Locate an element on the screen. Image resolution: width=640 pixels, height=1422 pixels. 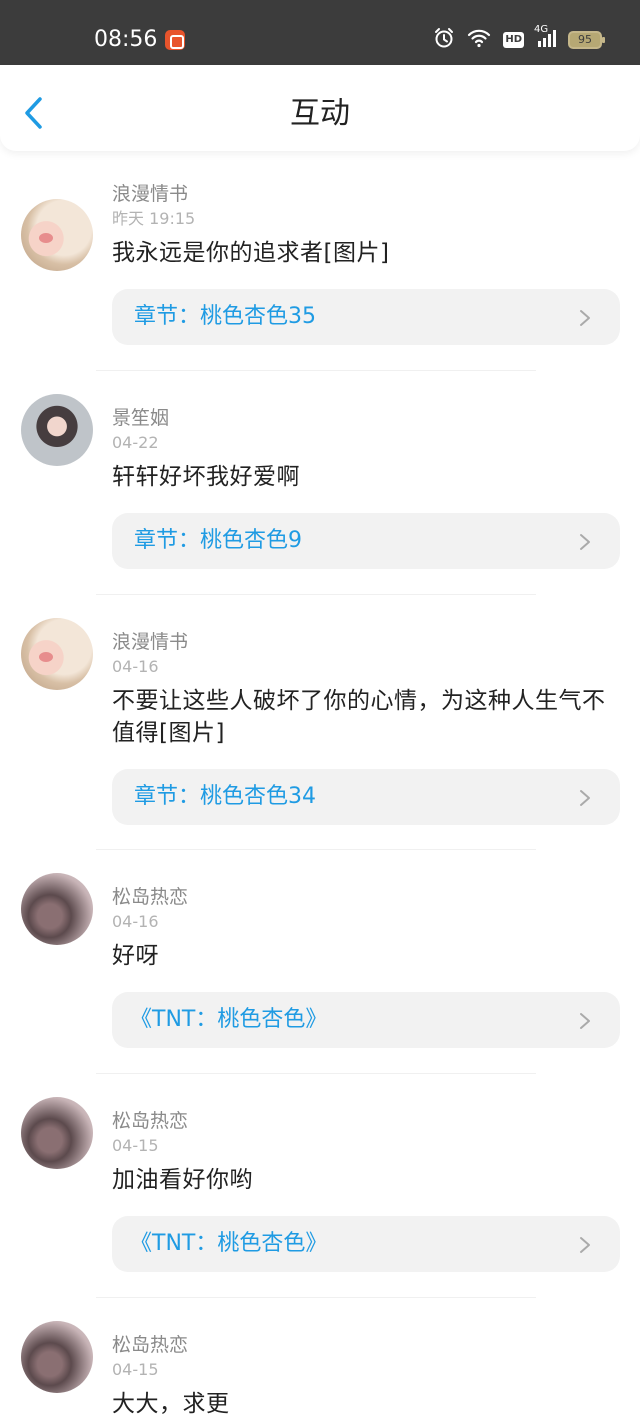
comment-text: 不要让这些人破坏了你的心情，为这种人生气不值得[图片] is located at coordinates (359, 717).